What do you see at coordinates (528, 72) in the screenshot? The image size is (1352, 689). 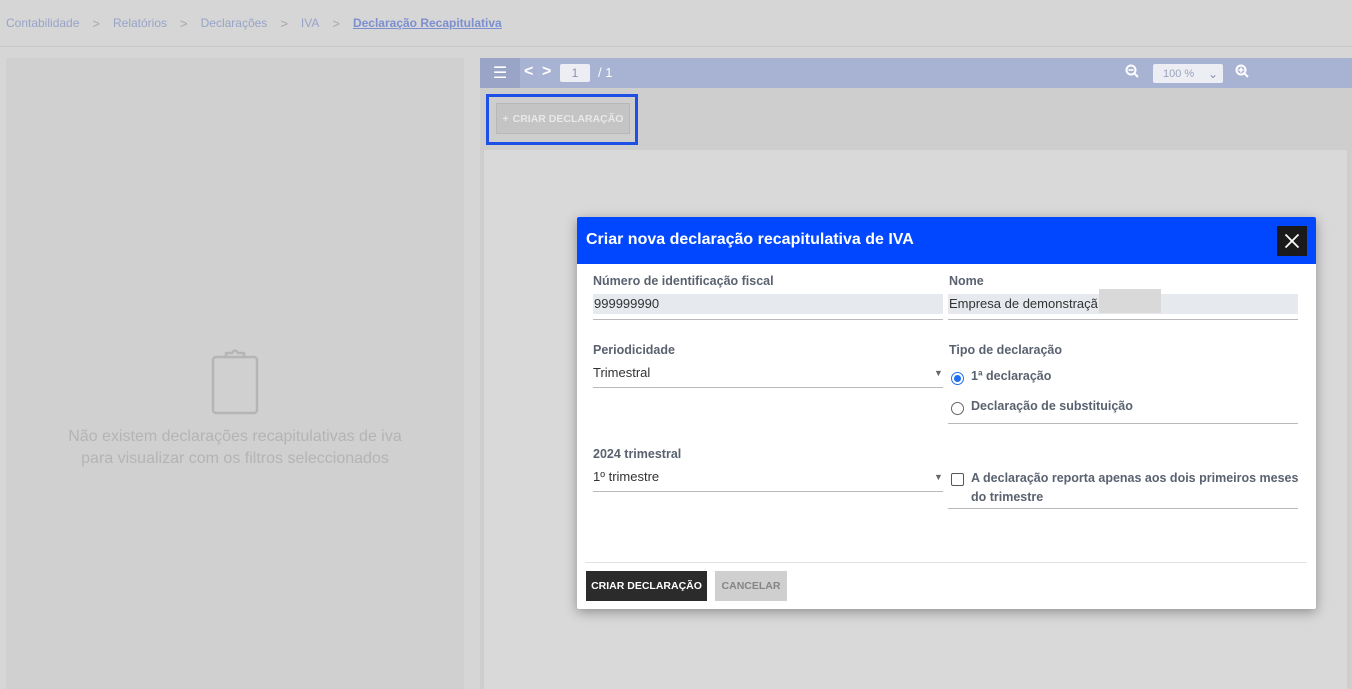 I see `previous-page-icon: <` at bounding box center [528, 72].